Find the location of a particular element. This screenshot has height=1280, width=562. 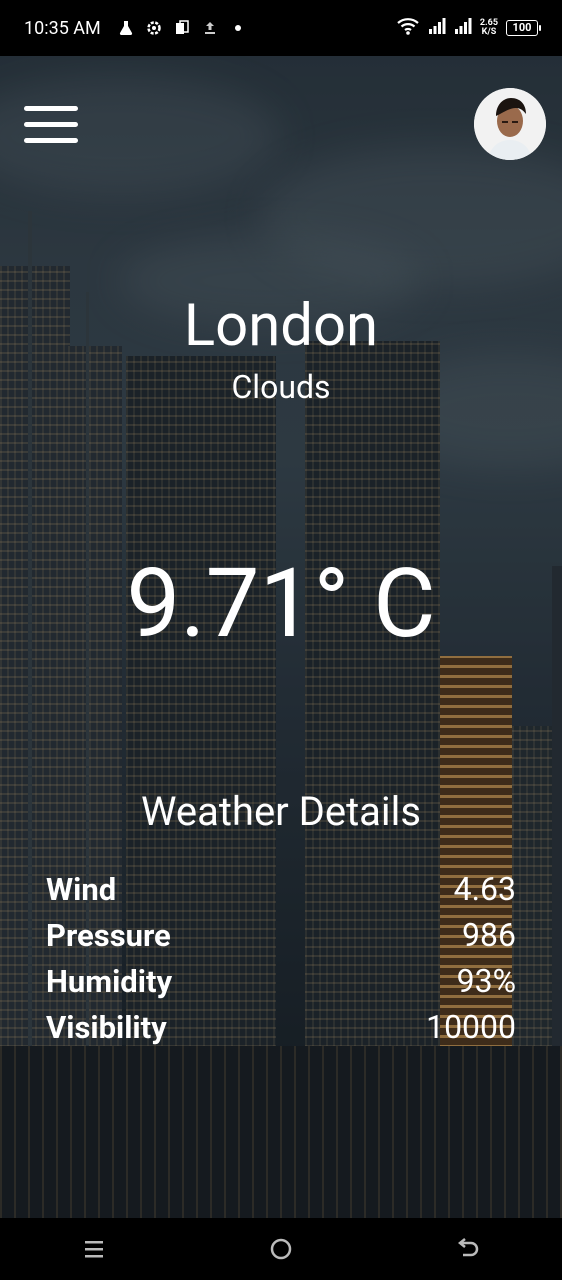

detail-label: Visibility is located at coordinates (106, 1027).